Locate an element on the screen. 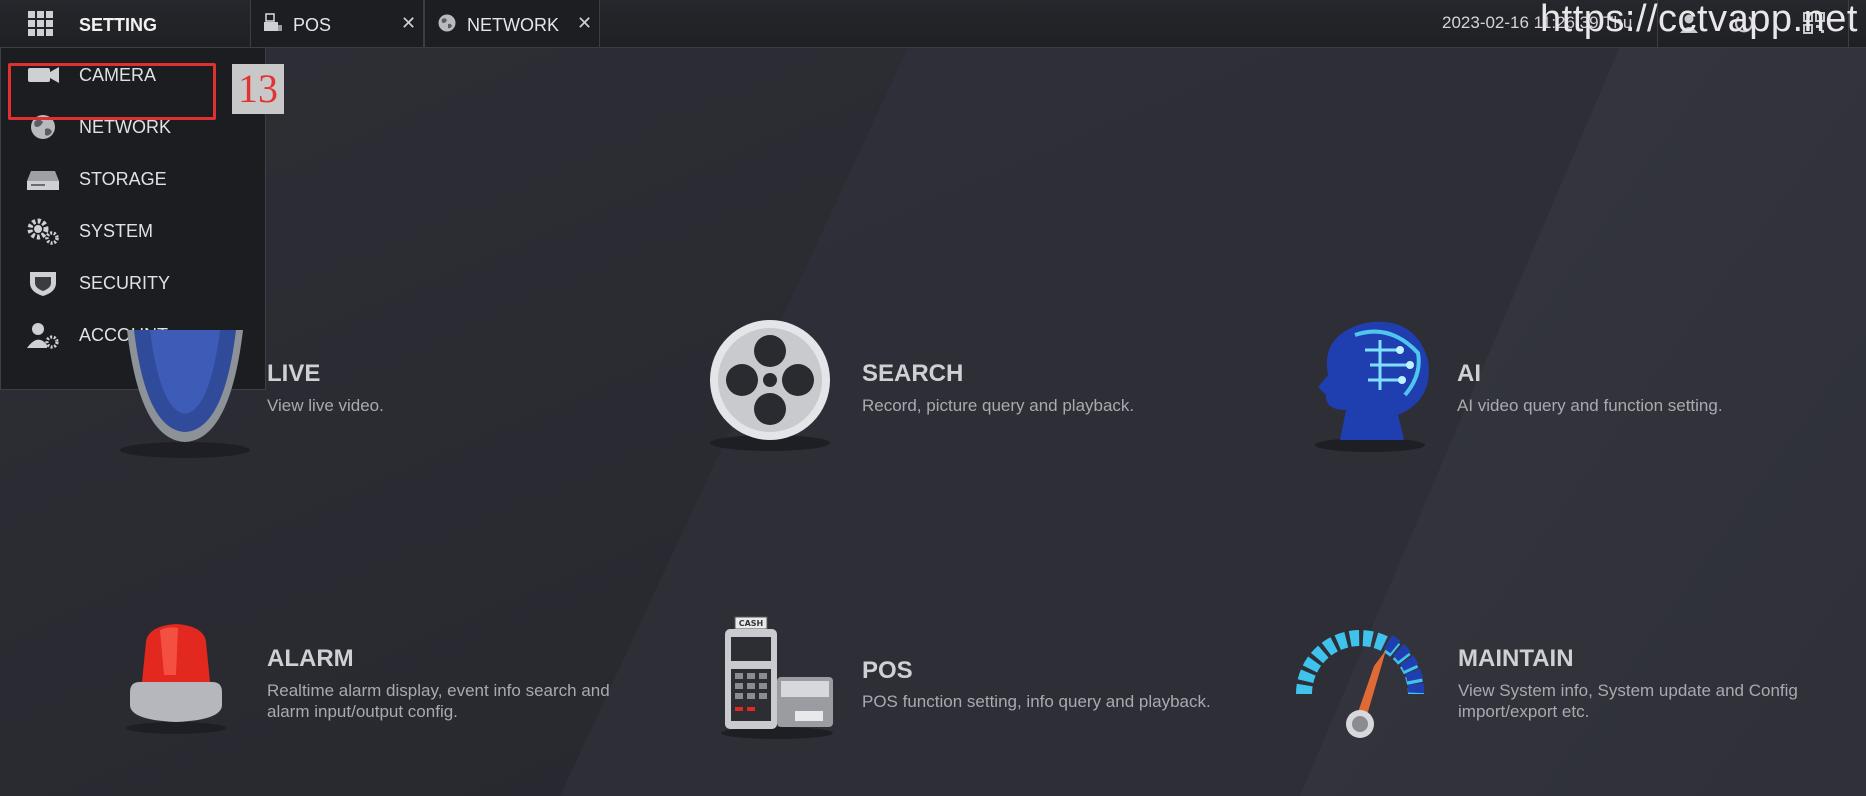 This screenshot has width=1866, height=796. menu-item-label: STORAGE is located at coordinates (123, 179).